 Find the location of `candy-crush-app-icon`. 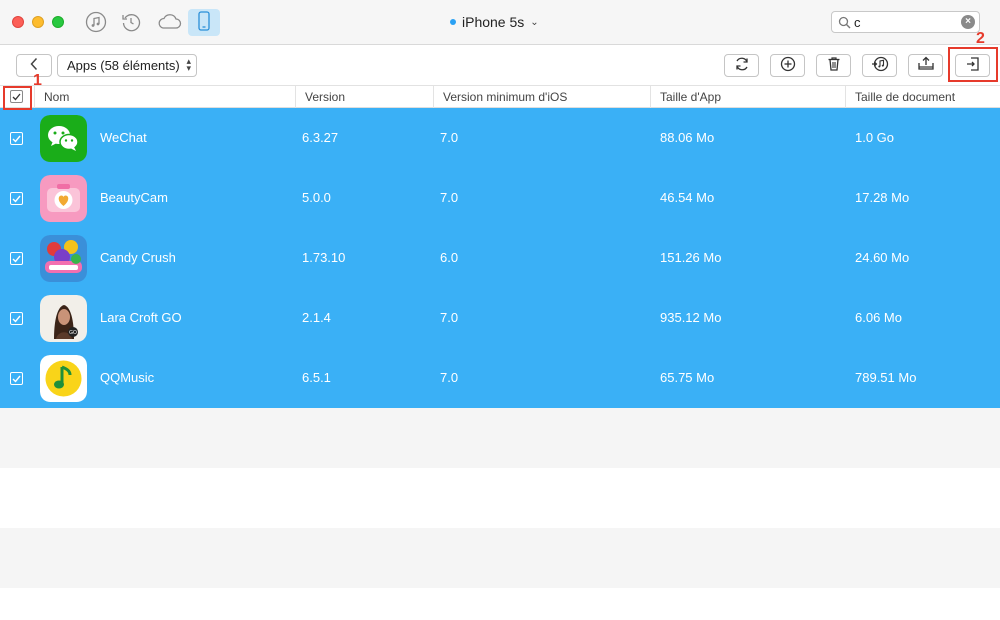

candy-crush-app-icon is located at coordinates (63, 258).